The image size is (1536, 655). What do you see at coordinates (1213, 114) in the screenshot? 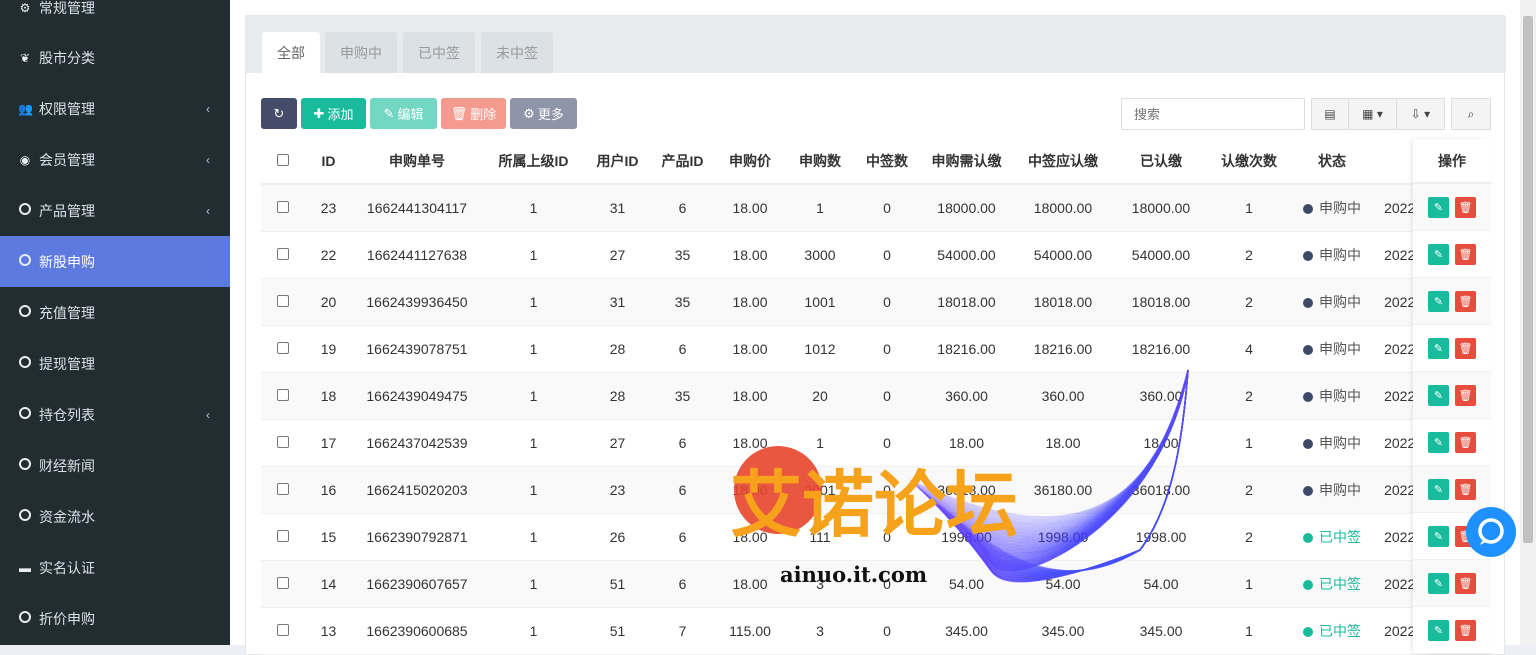
I see `search-input` at bounding box center [1213, 114].